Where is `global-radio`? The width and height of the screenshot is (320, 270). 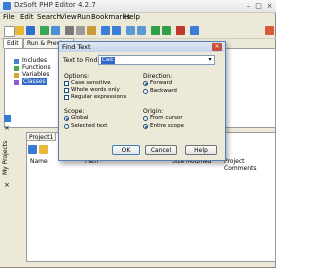 global-radio is located at coordinates (66, 118).